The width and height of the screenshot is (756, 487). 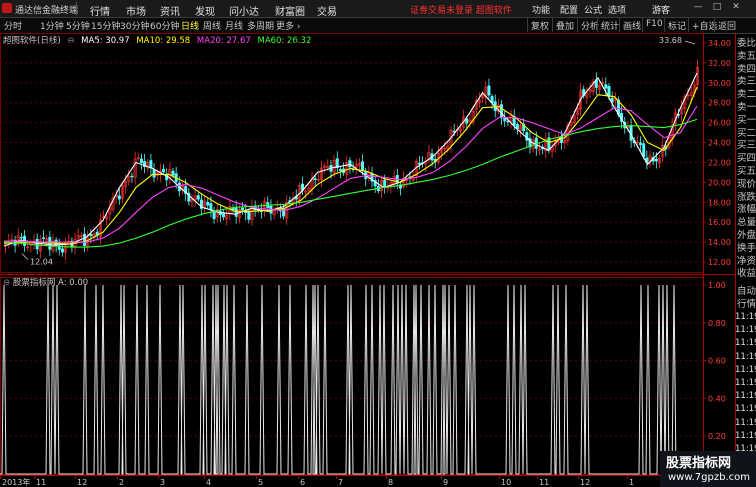 I want to click on low-price-marker: 12.04, so click(x=41, y=262).